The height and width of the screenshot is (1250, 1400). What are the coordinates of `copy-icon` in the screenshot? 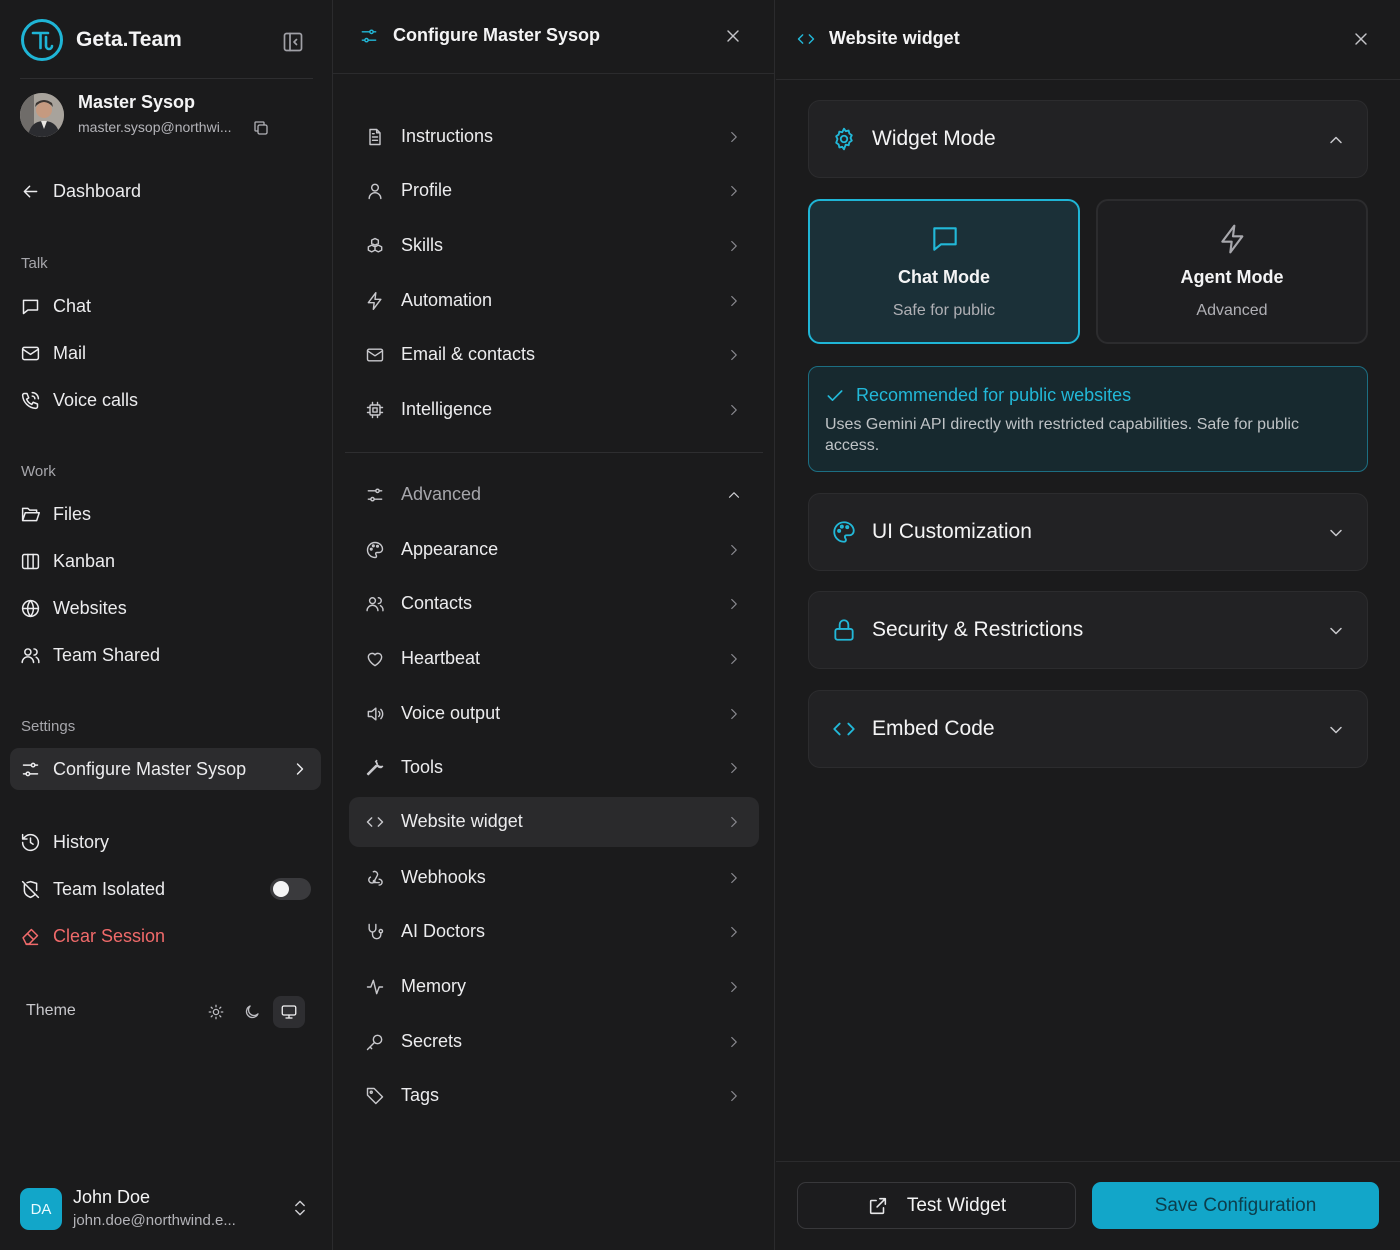 It's located at (261, 128).